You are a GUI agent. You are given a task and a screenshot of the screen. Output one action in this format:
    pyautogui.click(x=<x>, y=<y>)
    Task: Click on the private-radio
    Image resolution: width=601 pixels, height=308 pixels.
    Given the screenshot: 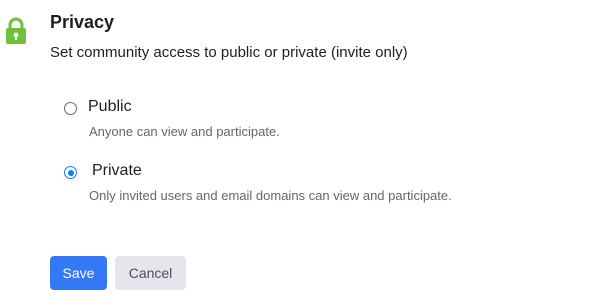 What is the action you would take?
    pyautogui.click(x=70, y=172)
    